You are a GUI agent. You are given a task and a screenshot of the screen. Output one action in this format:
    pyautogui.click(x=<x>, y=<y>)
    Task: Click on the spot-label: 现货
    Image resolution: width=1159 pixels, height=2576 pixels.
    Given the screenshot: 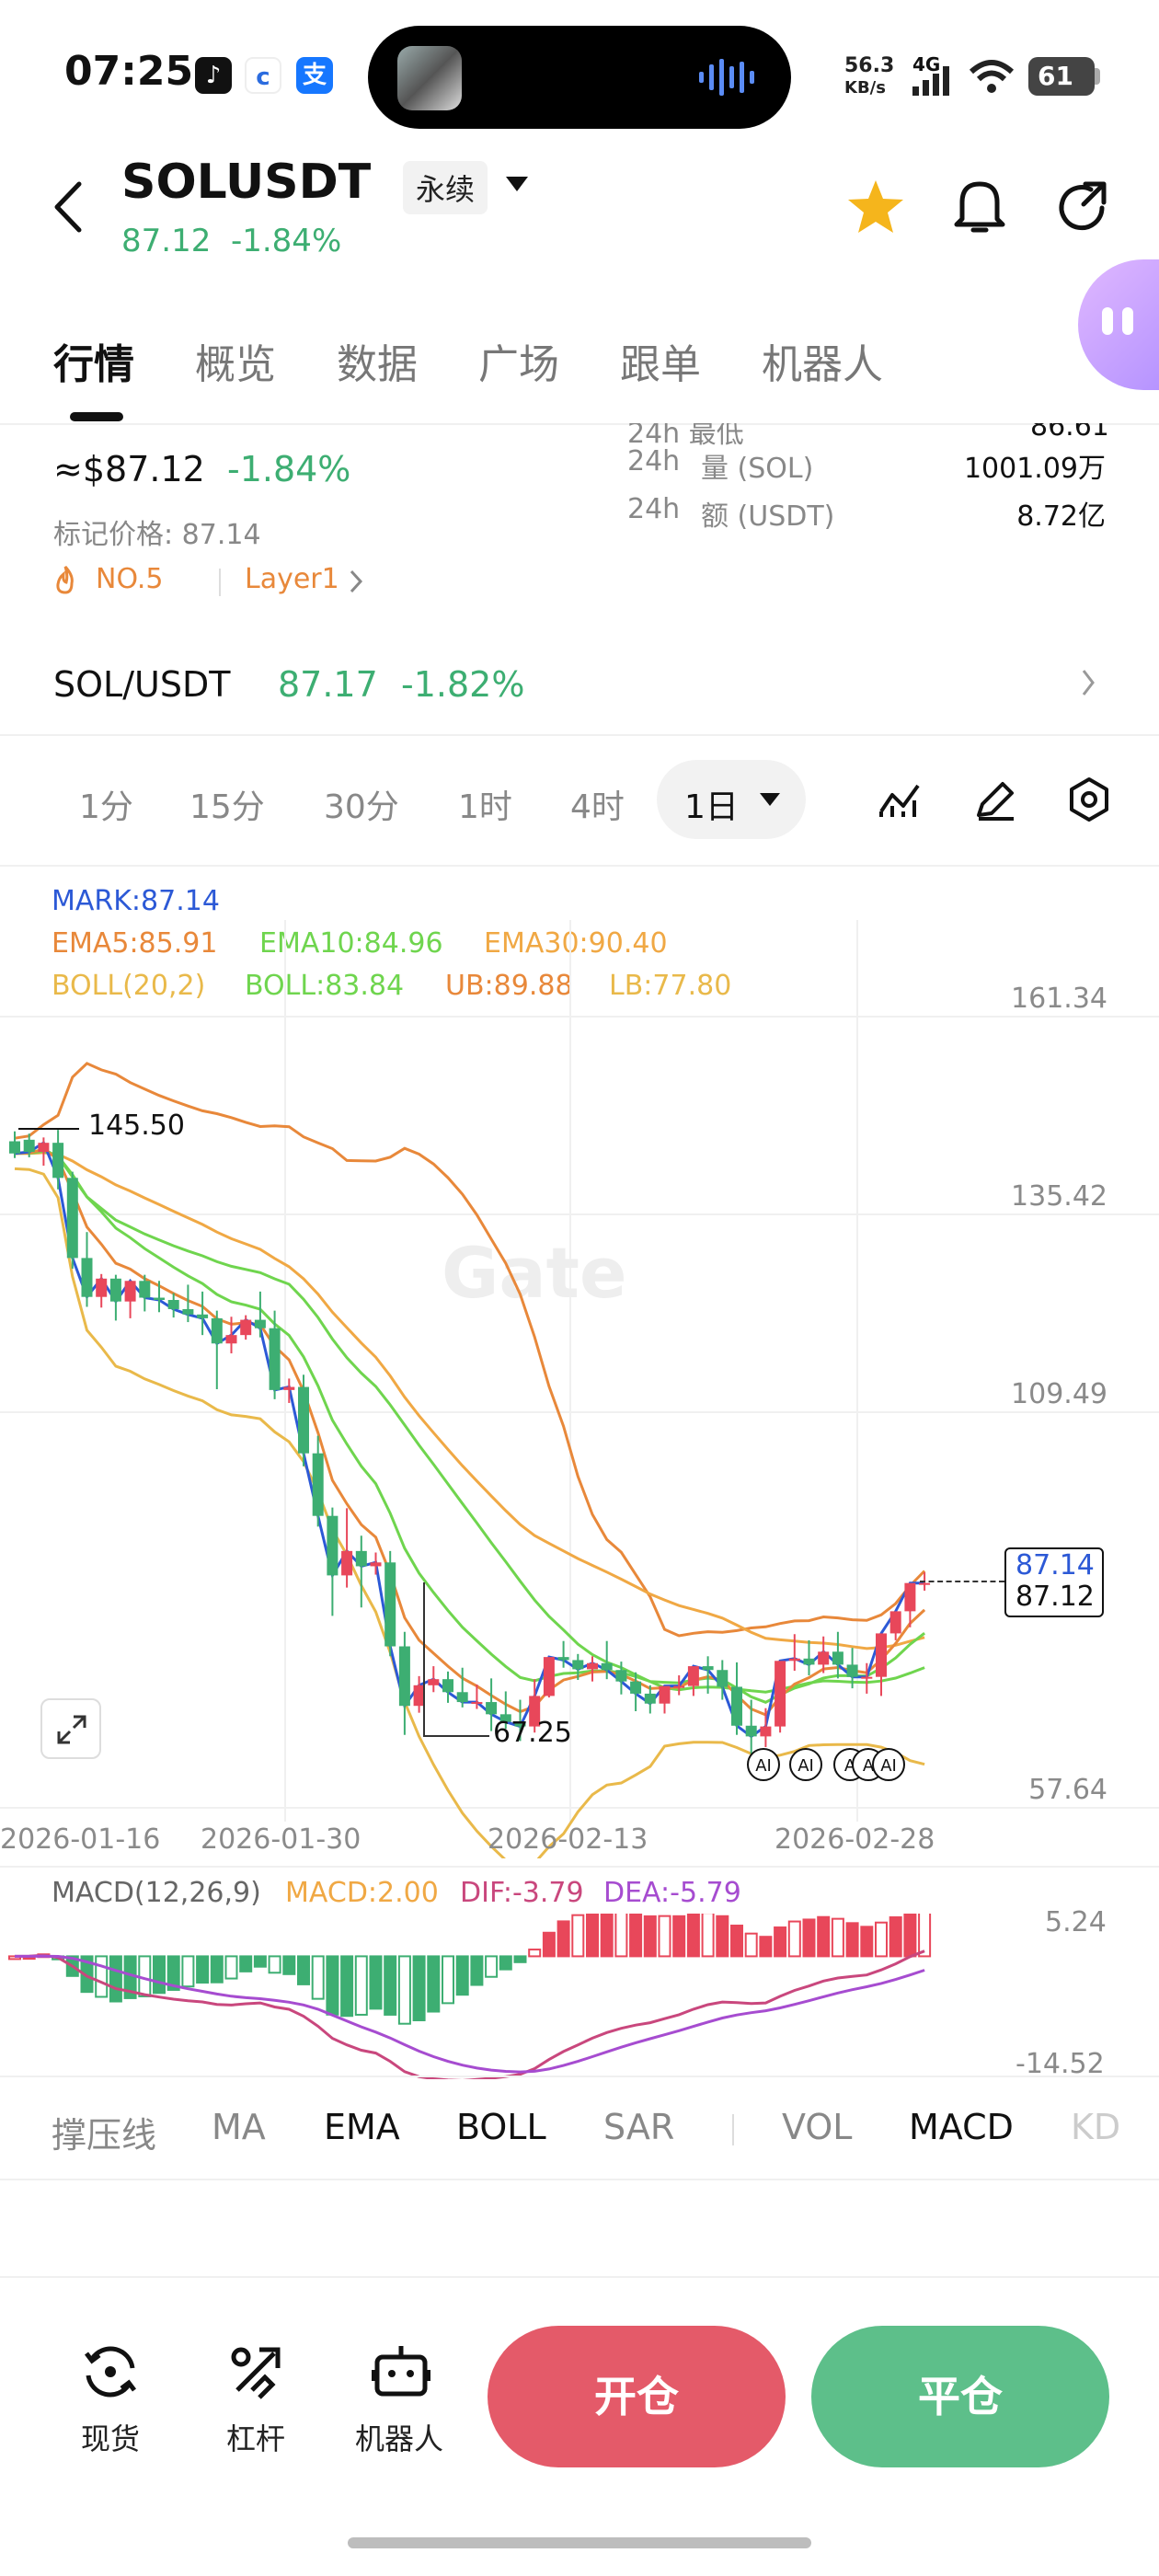 What is the action you would take?
    pyautogui.click(x=110, y=2437)
    